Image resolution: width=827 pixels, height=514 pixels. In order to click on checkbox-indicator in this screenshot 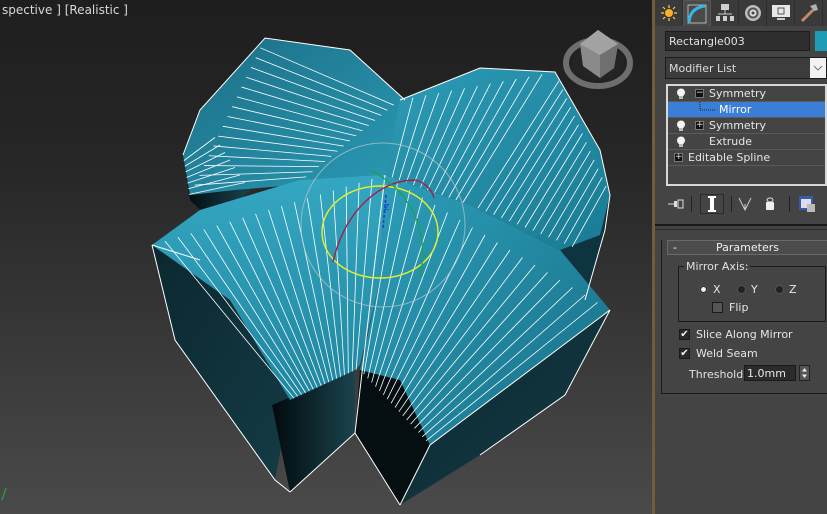, I will do `click(717, 307)`.